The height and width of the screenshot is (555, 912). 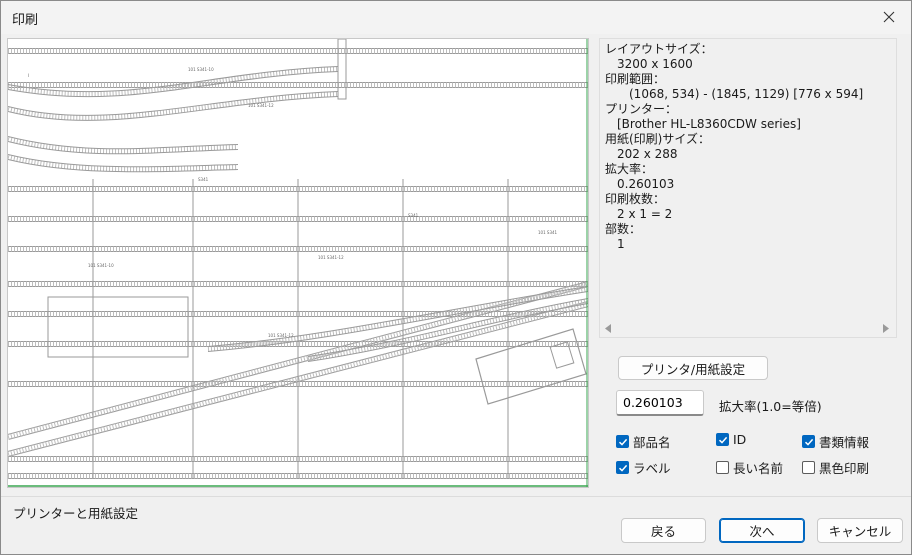 What do you see at coordinates (548, 232) in the screenshot?
I see `track-label: 101 S341` at bounding box center [548, 232].